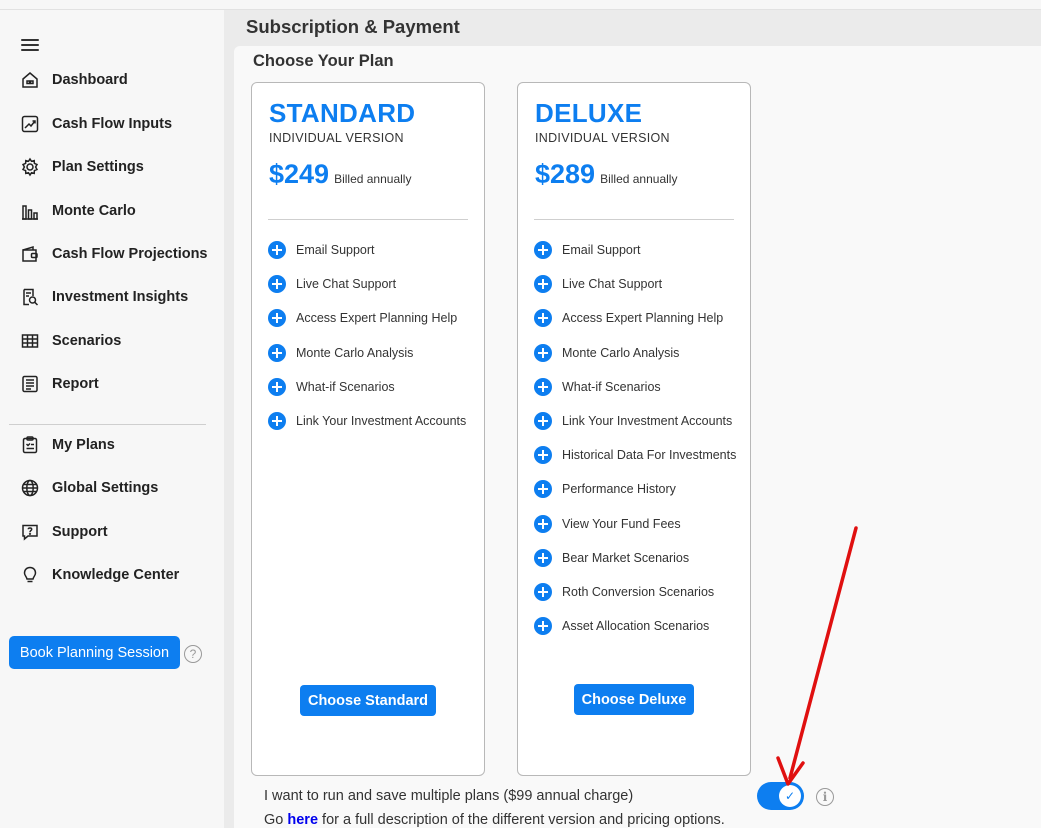  I want to click on multi-plan-toggle: ✓, so click(780, 796).